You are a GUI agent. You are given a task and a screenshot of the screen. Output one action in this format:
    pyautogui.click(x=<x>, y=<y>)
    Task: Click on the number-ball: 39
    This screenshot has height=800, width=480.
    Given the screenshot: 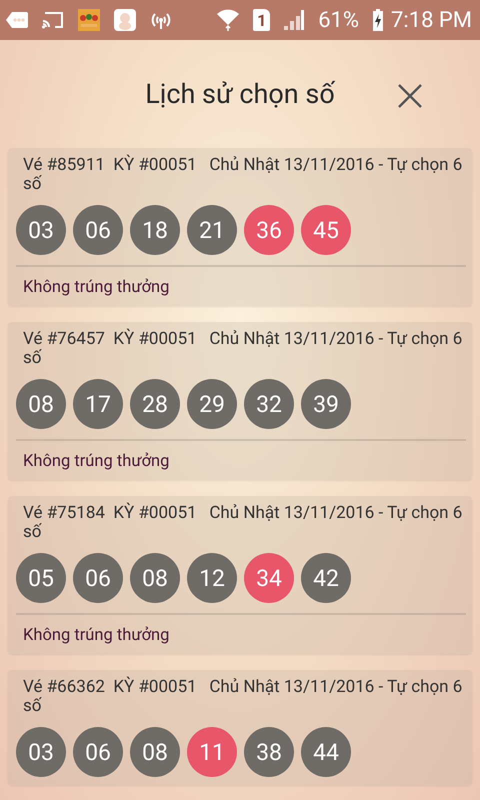 What is the action you would take?
    pyautogui.click(x=326, y=404)
    